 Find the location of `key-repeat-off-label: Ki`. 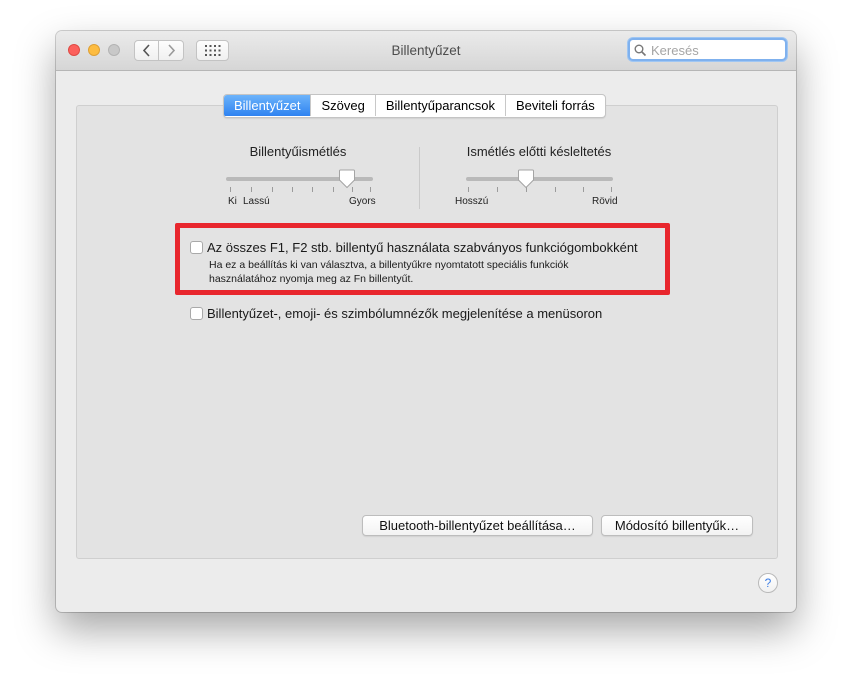

key-repeat-off-label: Ki is located at coordinates (232, 201).